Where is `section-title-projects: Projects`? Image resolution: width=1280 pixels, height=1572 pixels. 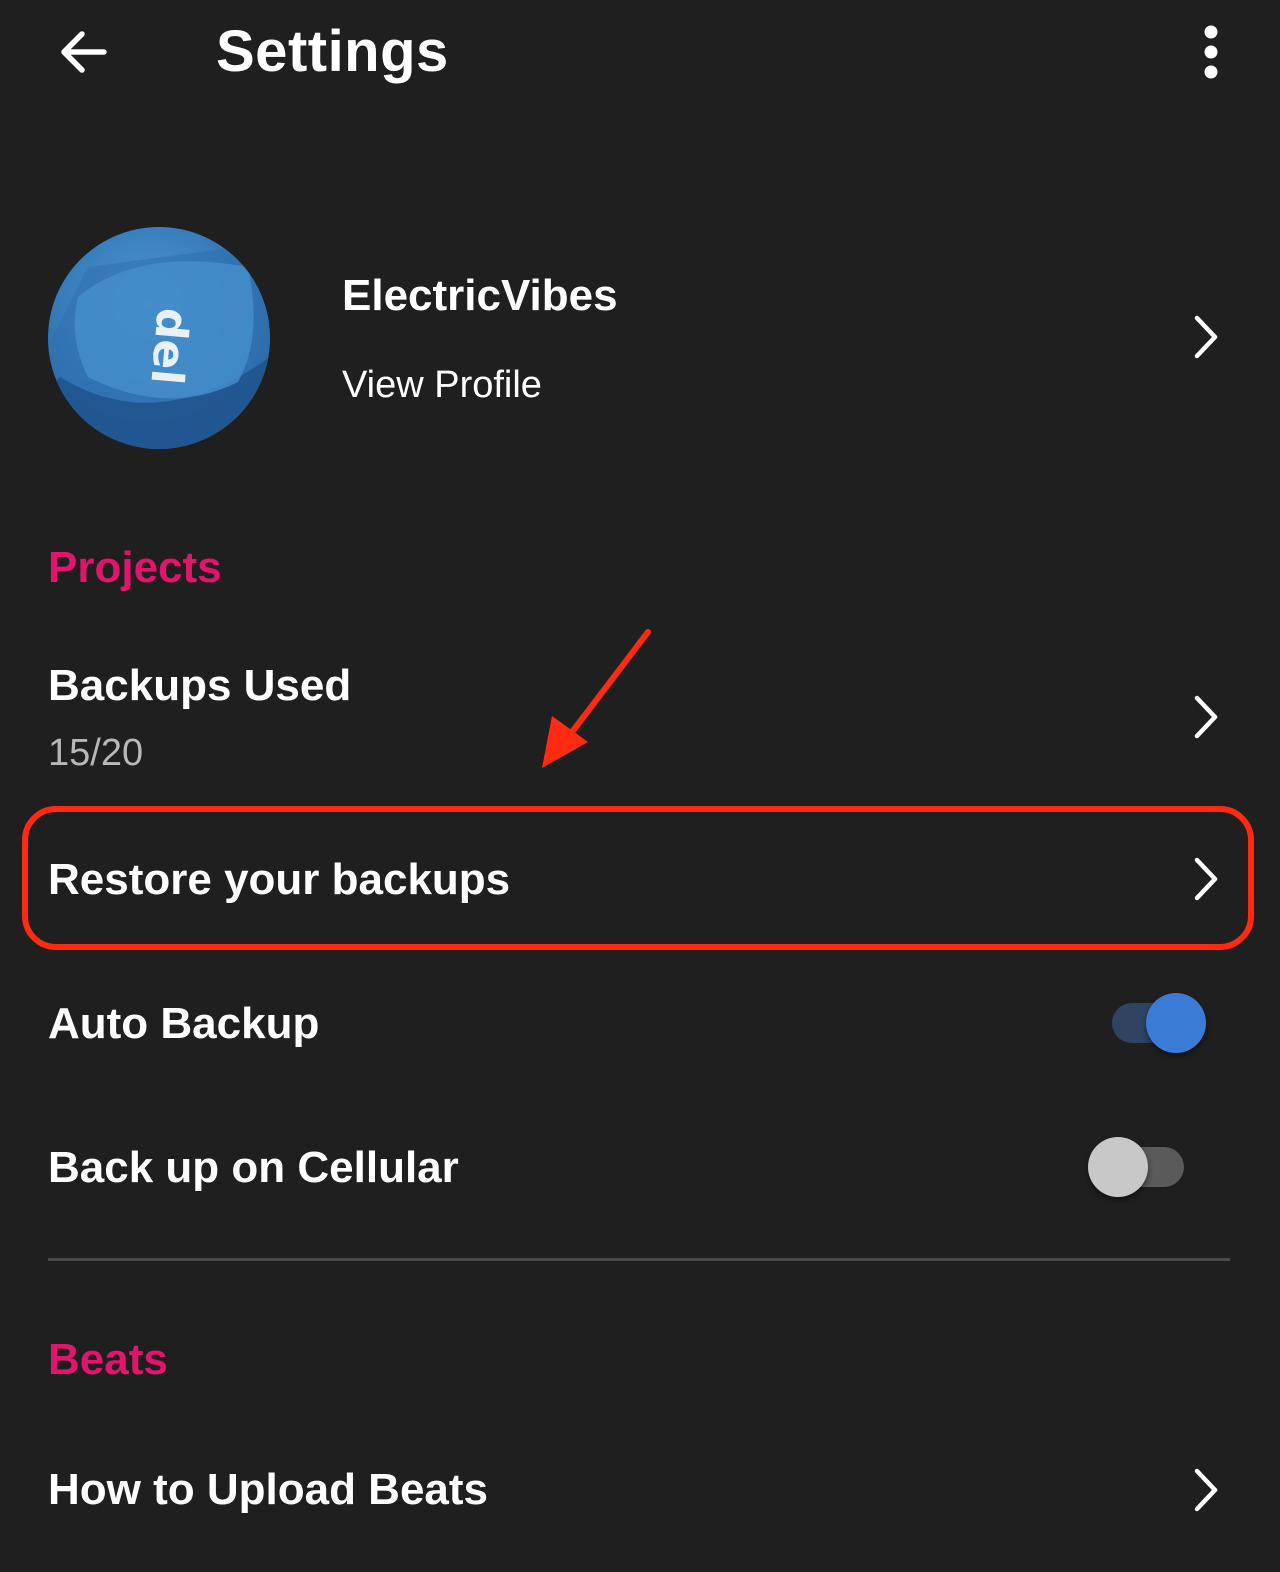
section-title-projects: Projects is located at coordinates (135, 567).